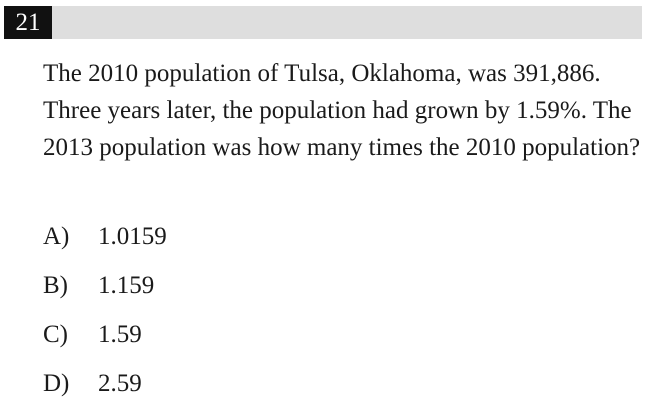 The image size is (657, 414). Describe the element at coordinates (323, 22) in the screenshot. I see `question-header-bar: 21` at that location.